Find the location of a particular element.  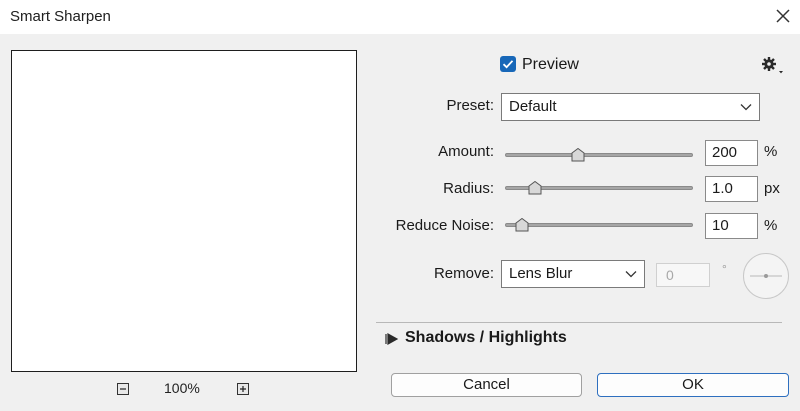

plus-icon is located at coordinates (243, 389).